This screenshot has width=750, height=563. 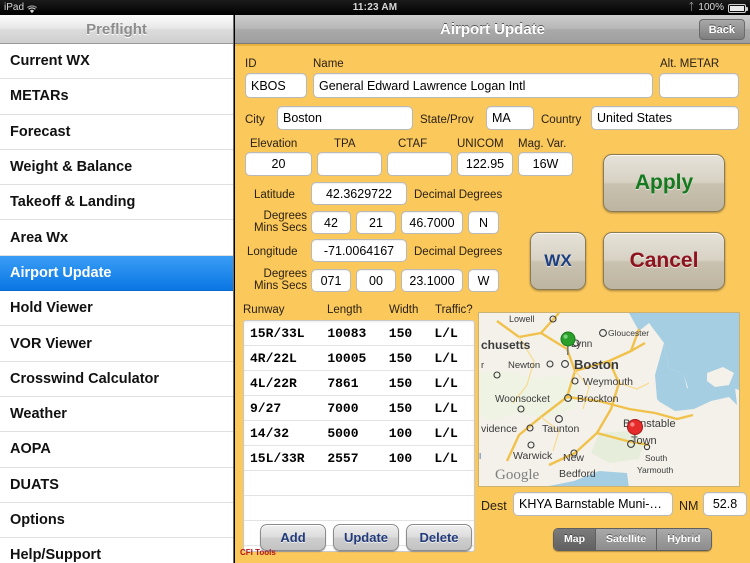 What do you see at coordinates (627, 539) in the screenshot?
I see `map-type-satellite: Satellite` at bounding box center [627, 539].